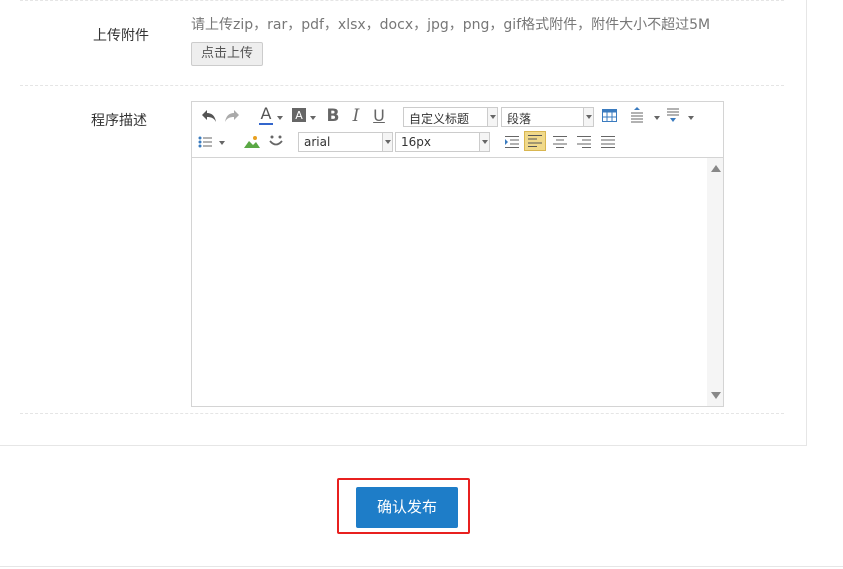 The image size is (843, 569). I want to click on paragraph-spacing-icon, so click(673, 115).